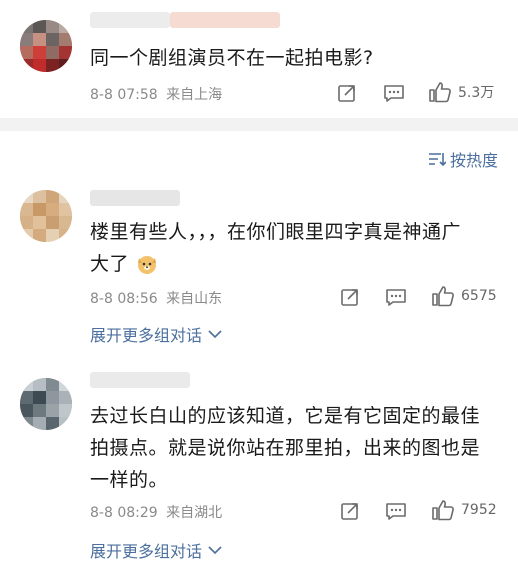 The height and width of the screenshot is (565, 518). Describe the element at coordinates (300, 264) in the screenshot. I see `comment-text-line: 大了` at that location.